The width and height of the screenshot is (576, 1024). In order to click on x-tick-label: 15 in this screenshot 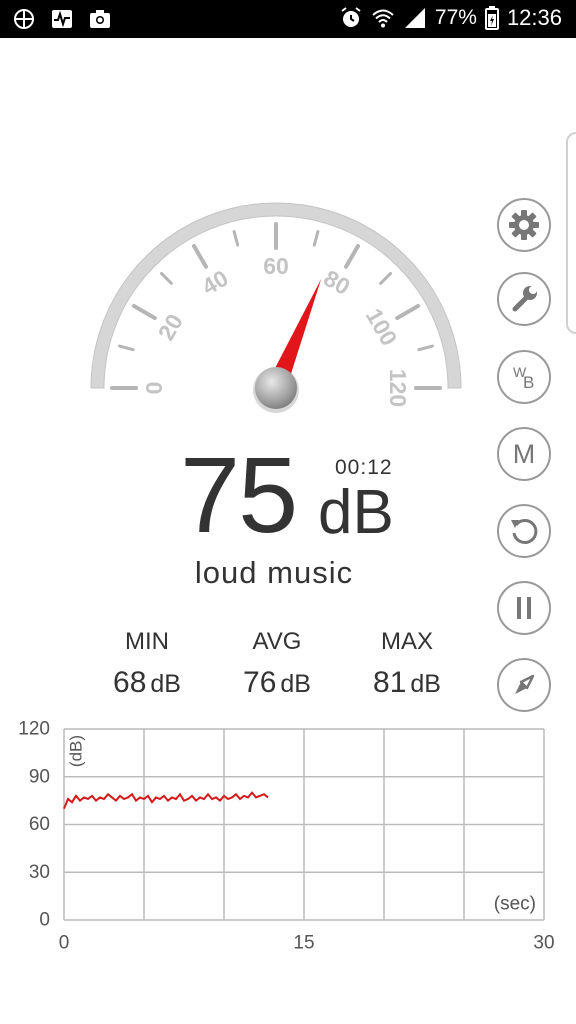, I will do `click(303, 943)`.